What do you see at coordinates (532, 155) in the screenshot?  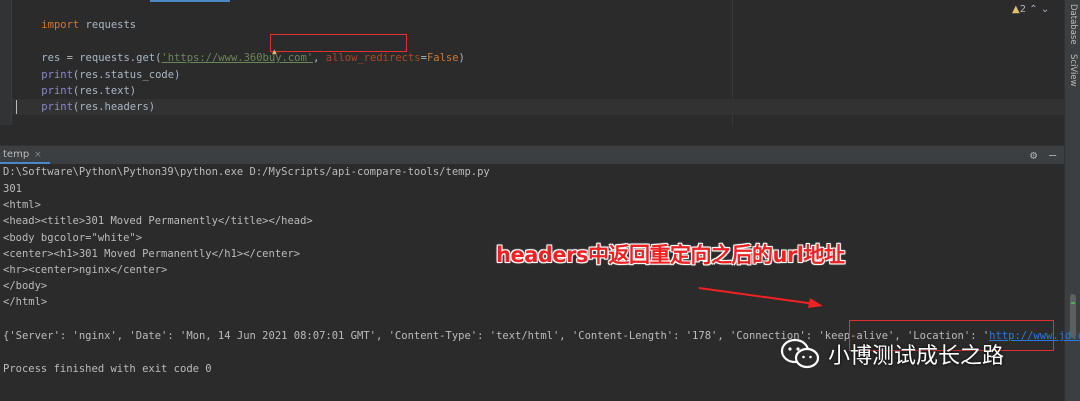 I see `run-tool-window-header: temp × ⚙ –` at bounding box center [532, 155].